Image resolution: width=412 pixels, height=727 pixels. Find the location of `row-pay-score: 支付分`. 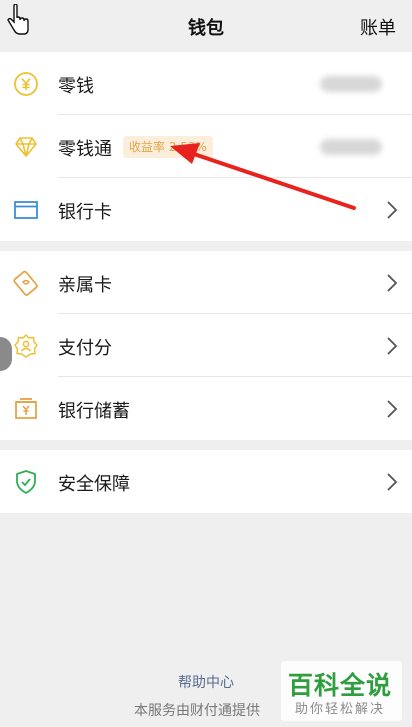

row-pay-score: 支付分 is located at coordinates (206, 345).